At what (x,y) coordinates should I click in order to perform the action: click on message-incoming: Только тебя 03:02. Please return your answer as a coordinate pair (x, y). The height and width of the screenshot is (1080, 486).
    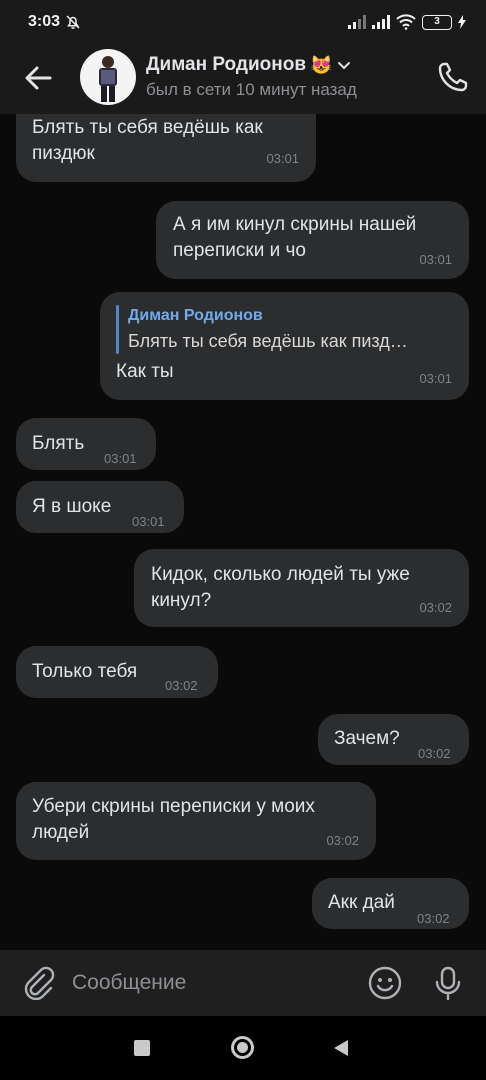
    Looking at the image, I should click on (117, 672).